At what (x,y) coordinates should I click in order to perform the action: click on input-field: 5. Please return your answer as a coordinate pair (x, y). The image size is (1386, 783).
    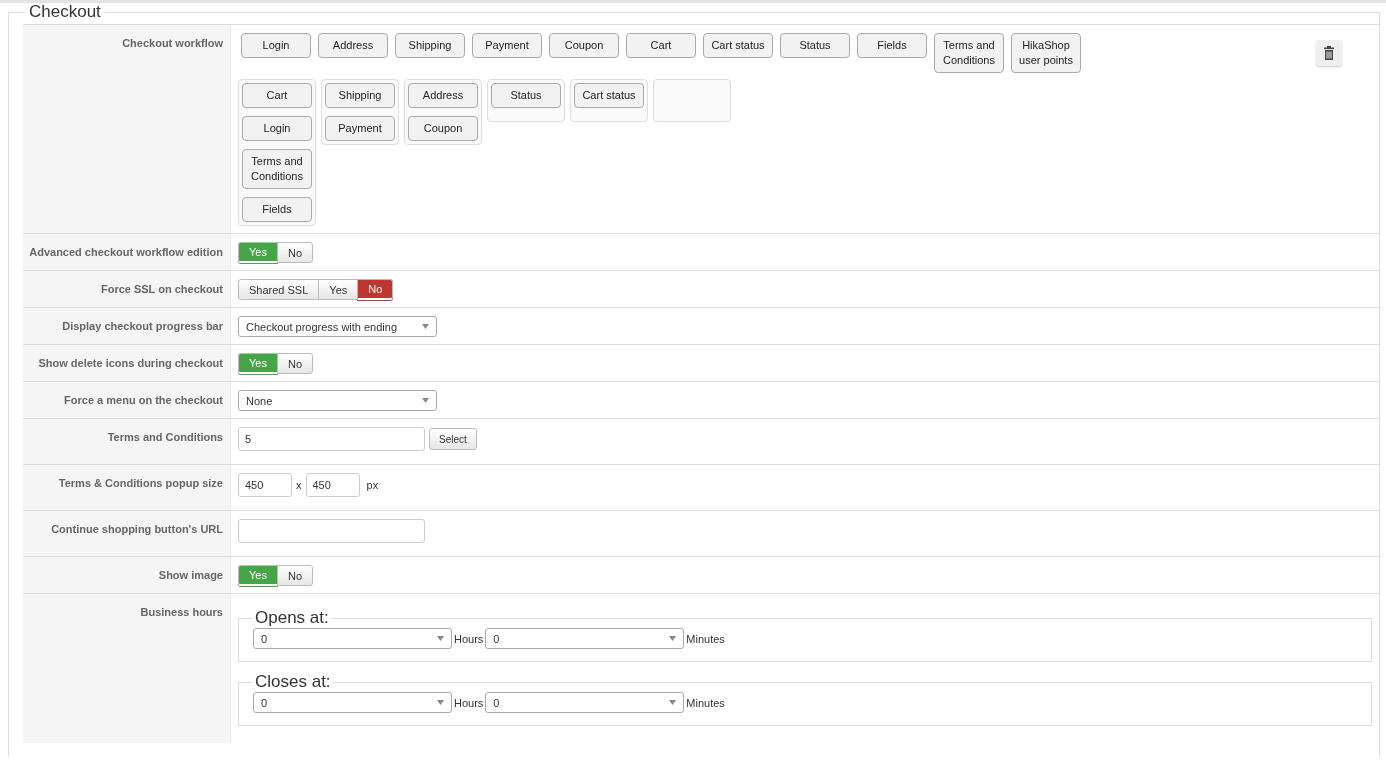
    Looking at the image, I should click on (331, 439).